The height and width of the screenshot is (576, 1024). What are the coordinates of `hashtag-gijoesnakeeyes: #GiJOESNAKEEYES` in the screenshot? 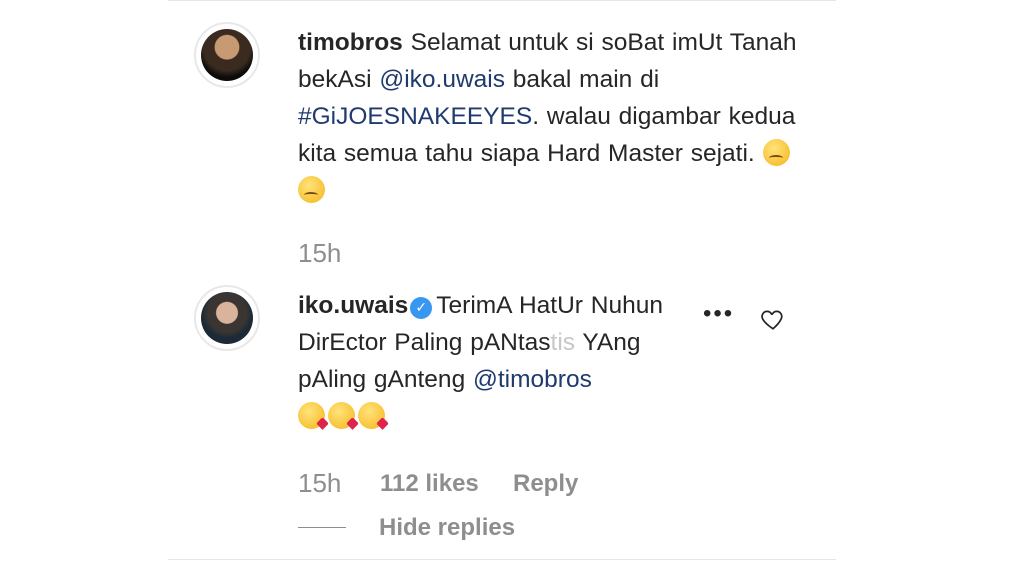 It's located at (415, 116).